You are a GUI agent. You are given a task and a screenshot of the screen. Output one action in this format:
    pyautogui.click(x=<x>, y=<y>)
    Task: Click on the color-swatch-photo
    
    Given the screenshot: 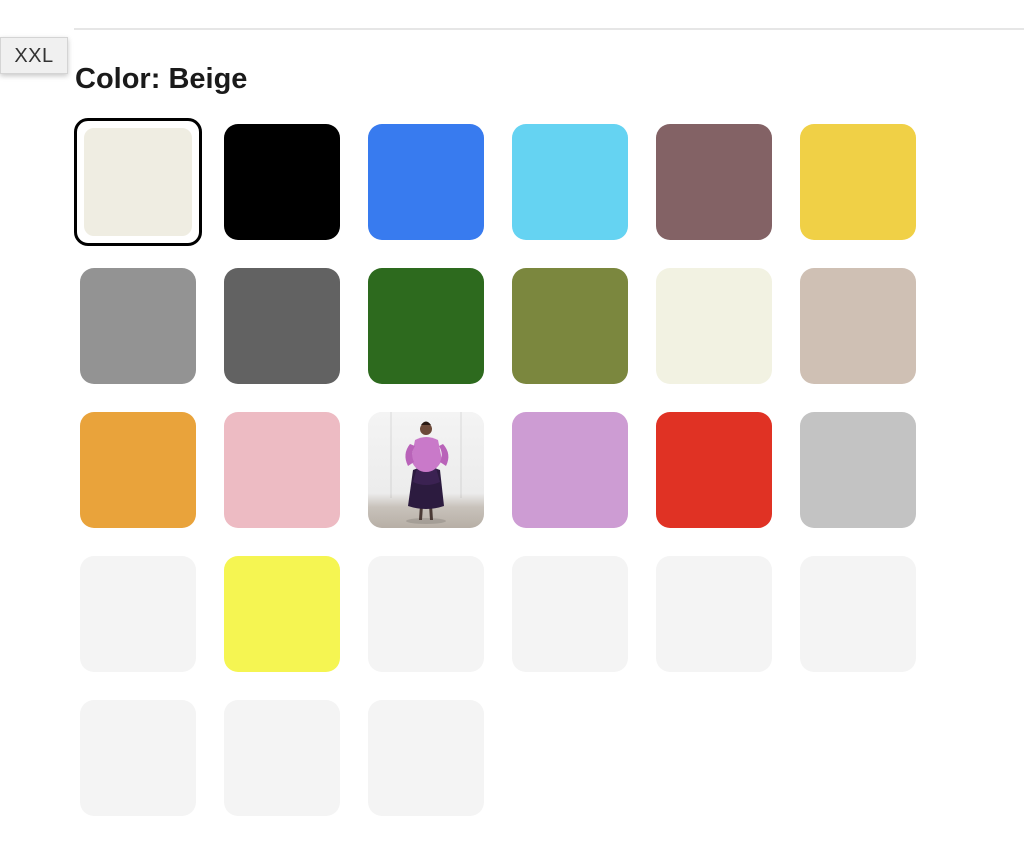 What is the action you would take?
    pyautogui.click(x=426, y=470)
    